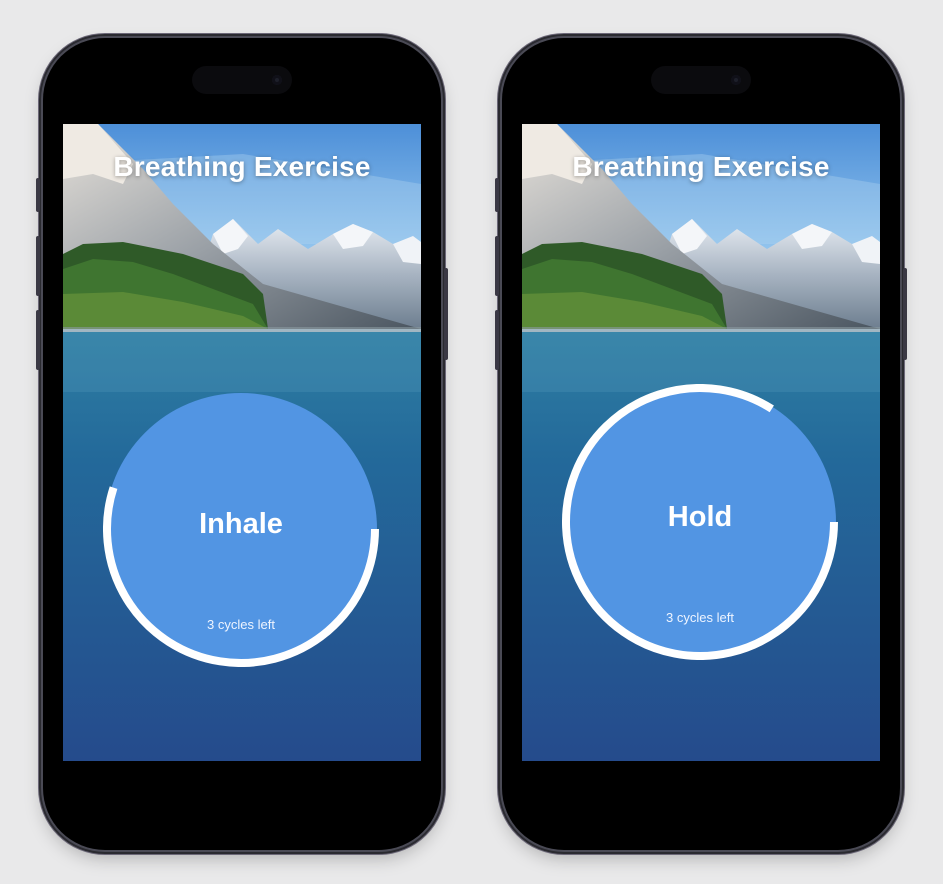 This screenshot has height=884, width=943. What do you see at coordinates (241, 524) in the screenshot?
I see `breathing-phase-label: Inhale` at bounding box center [241, 524].